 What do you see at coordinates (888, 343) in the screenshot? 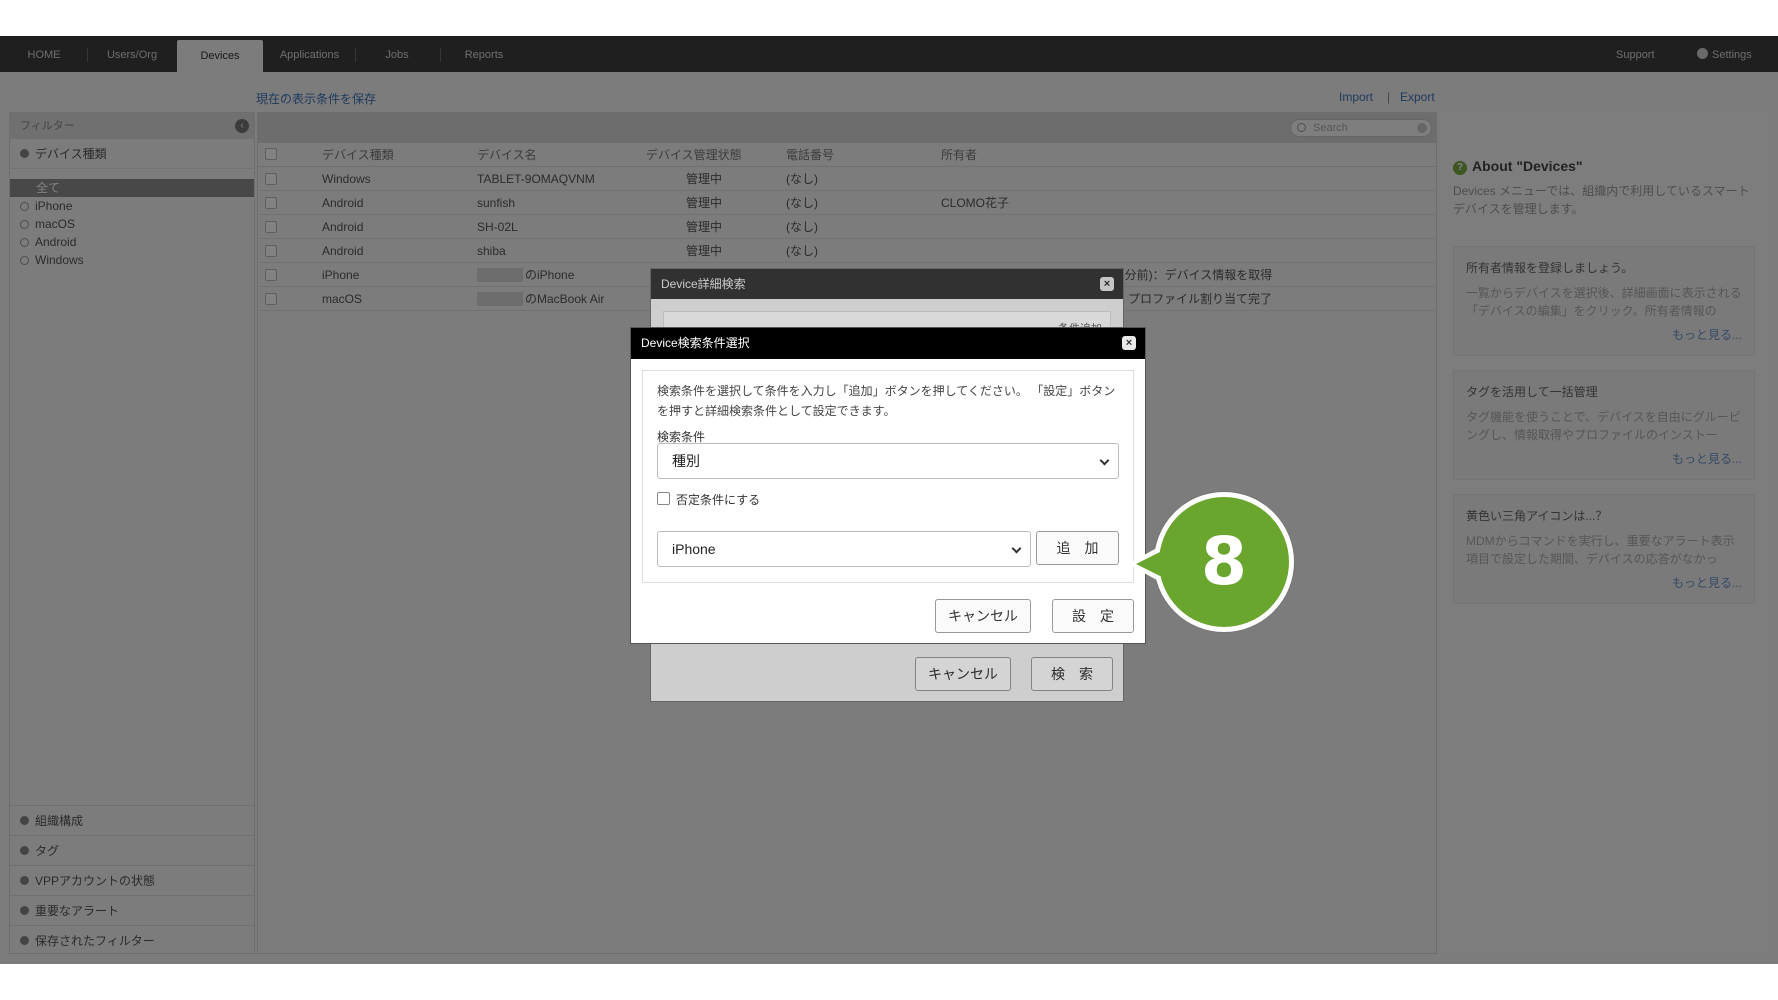
I see `dialog-title: Device検索条件選択` at bounding box center [888, 343].